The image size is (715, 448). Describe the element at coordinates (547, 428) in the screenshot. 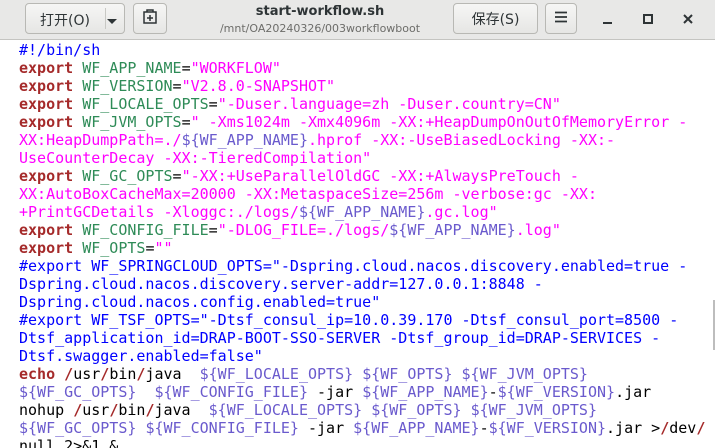

I see `code-token: ${WF_VERSION}` at that location.